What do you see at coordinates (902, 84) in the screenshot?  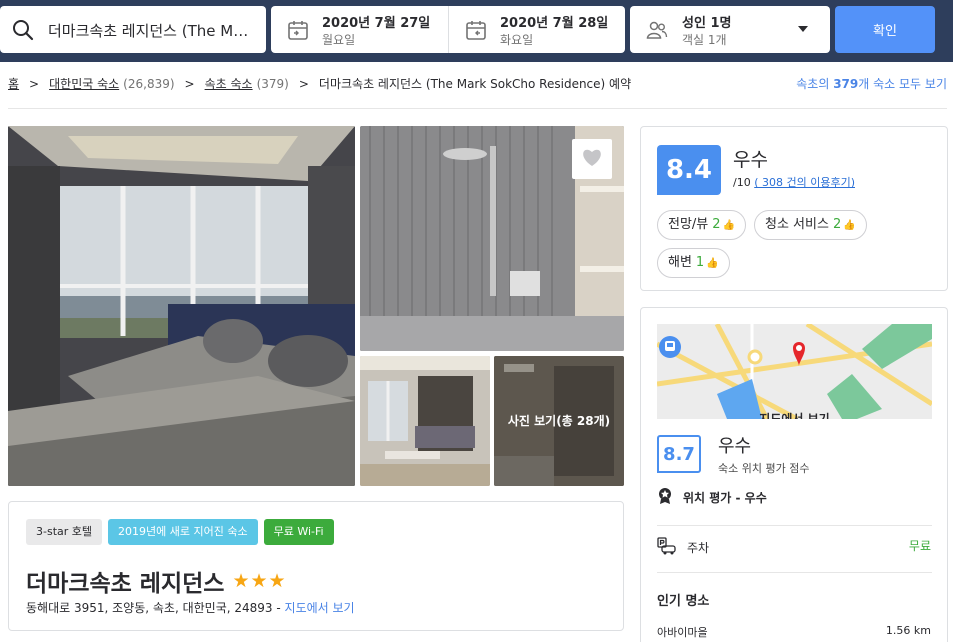 I see `view-all-suffix: 개 숙소 모두 보기` at bounding box center [902, 84].